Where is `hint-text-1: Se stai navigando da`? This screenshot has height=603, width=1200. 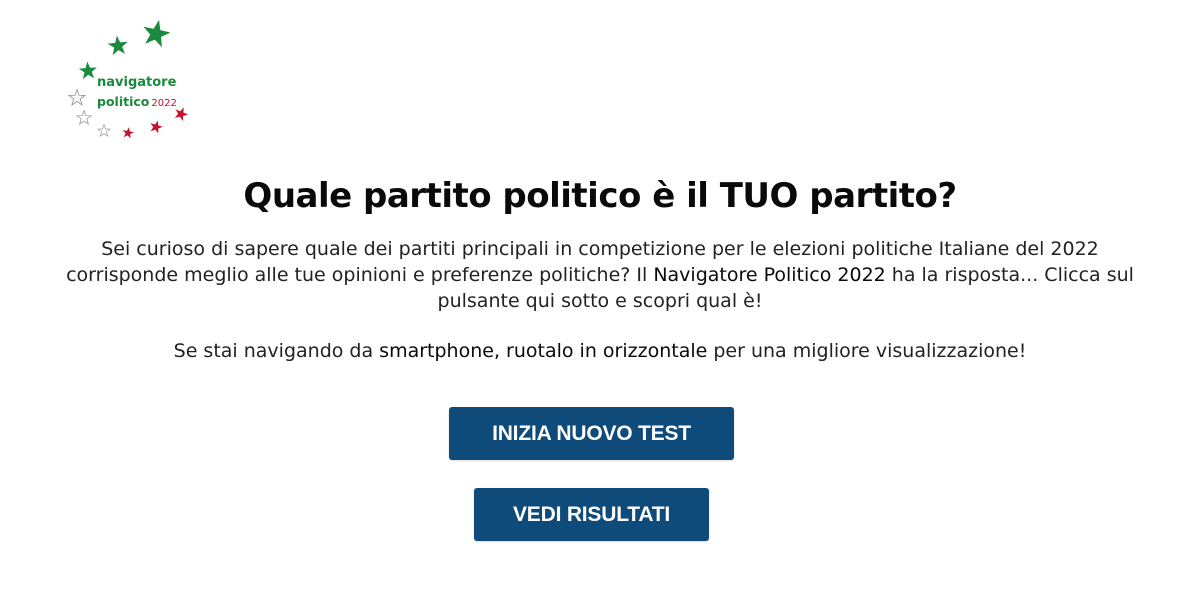
hint-text-1: Se stai navigando da is located at coordinates (276, 351).